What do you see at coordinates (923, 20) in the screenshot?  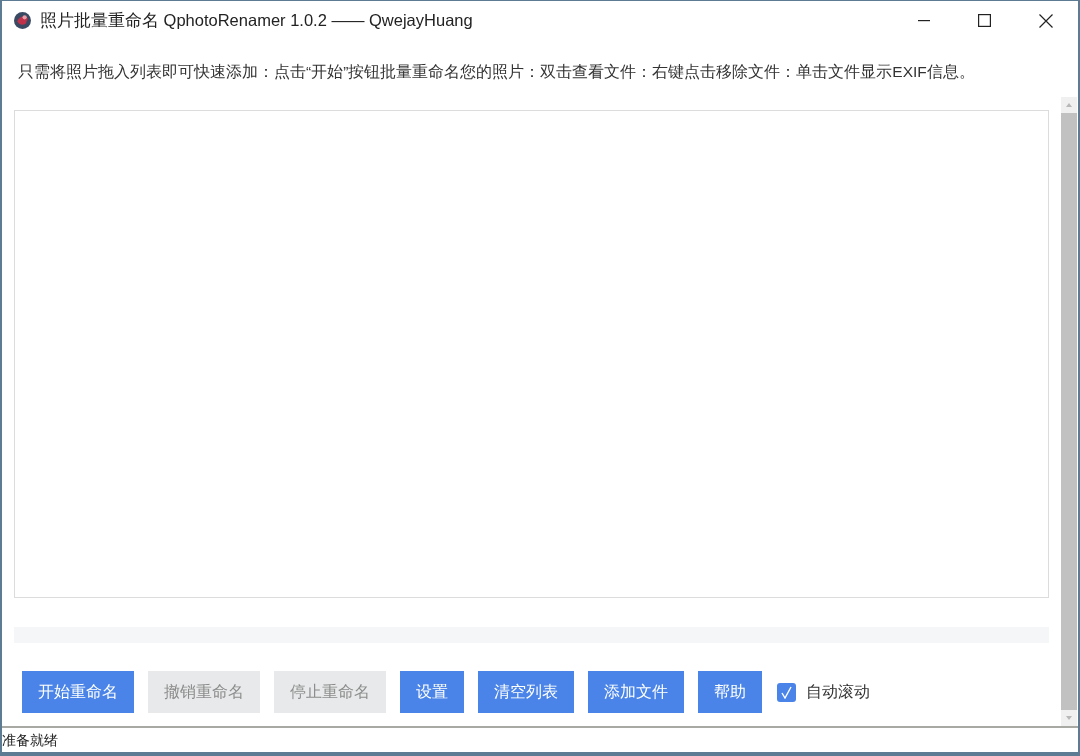 I see `minimize-icon` at bounding box center [923, 20].